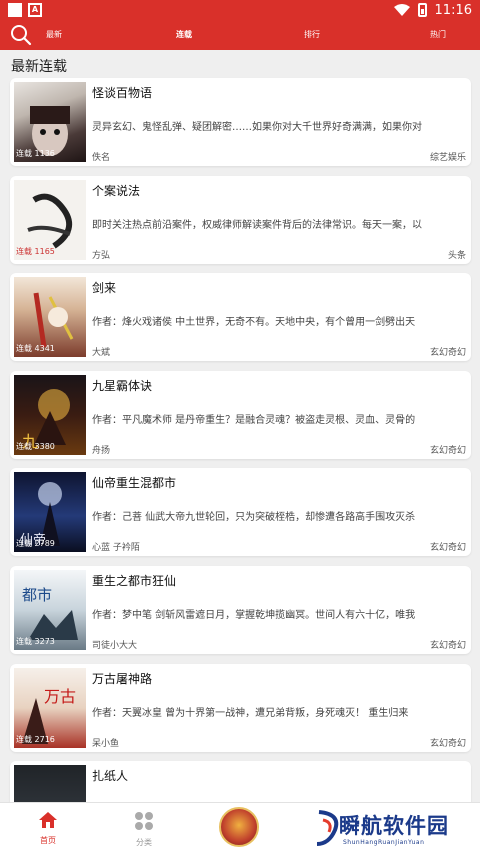  Describe the element at coordinates (48, 820) in the screenshot. I see `home-icon` at that location.